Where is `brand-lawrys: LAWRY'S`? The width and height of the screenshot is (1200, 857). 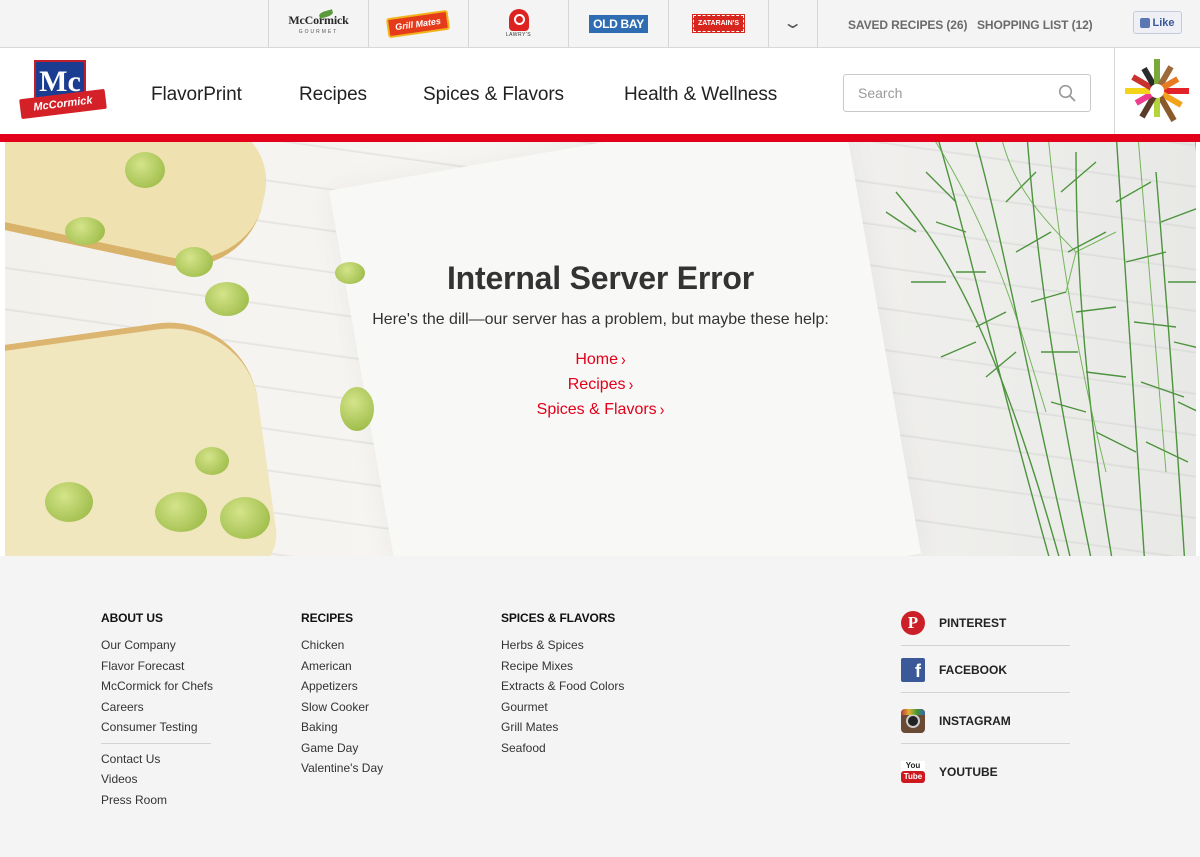
brand-lawrys: LAWRY'S is located at coordinates (518, 23).